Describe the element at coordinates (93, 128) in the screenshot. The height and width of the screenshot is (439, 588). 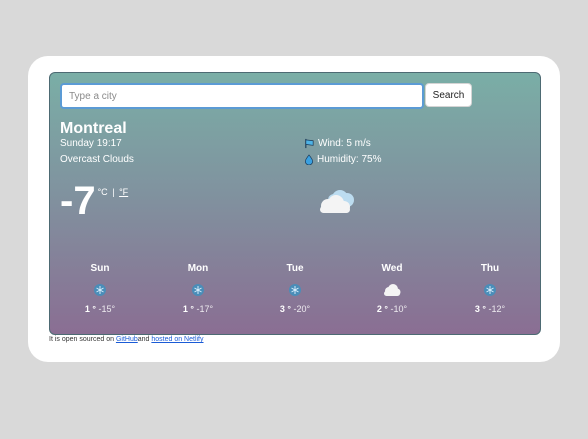
I see `city-name: Montreal` at that location.